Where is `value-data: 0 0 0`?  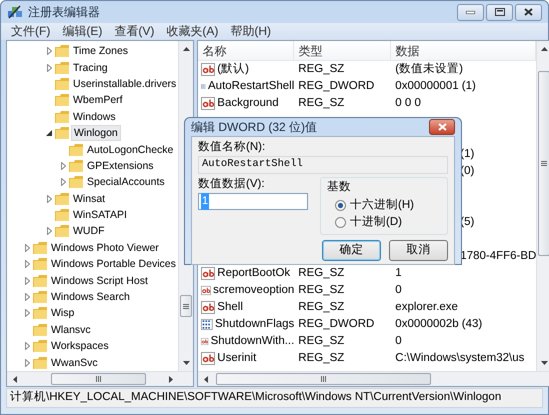
value-data: 0 0 0 is located at coordinates (408, 103).